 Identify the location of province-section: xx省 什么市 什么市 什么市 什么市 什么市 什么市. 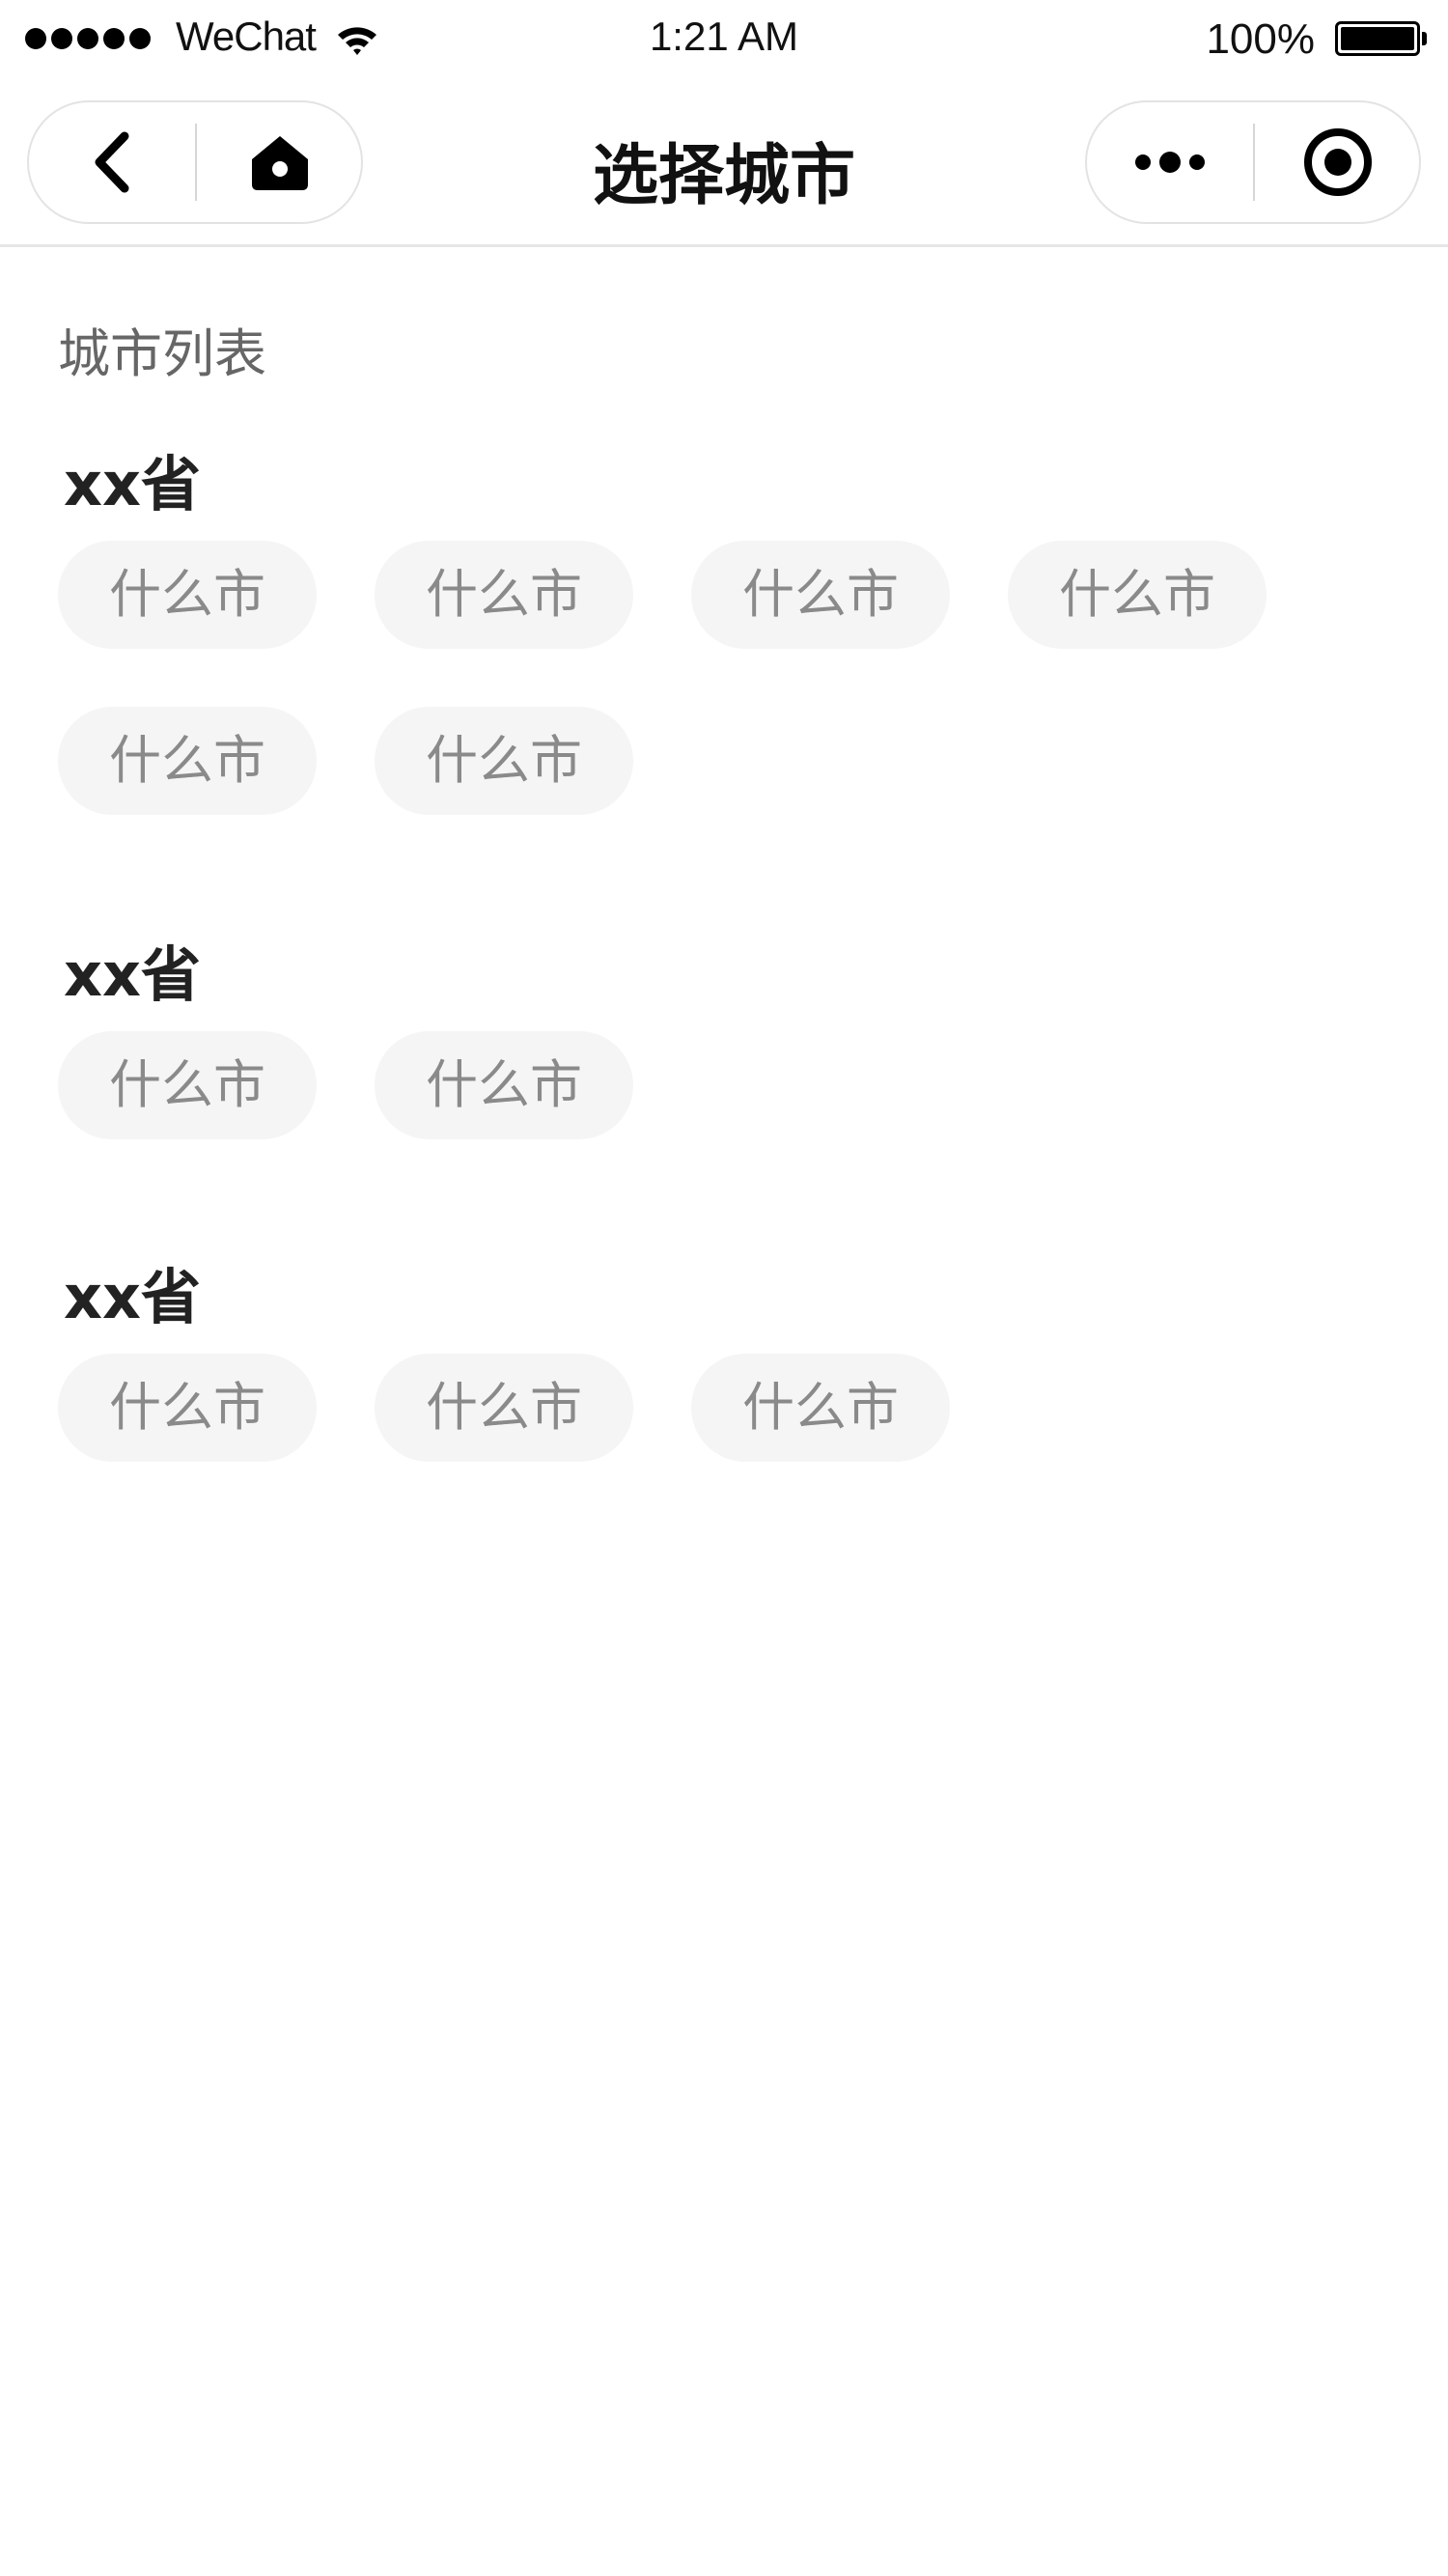
(705, 659).